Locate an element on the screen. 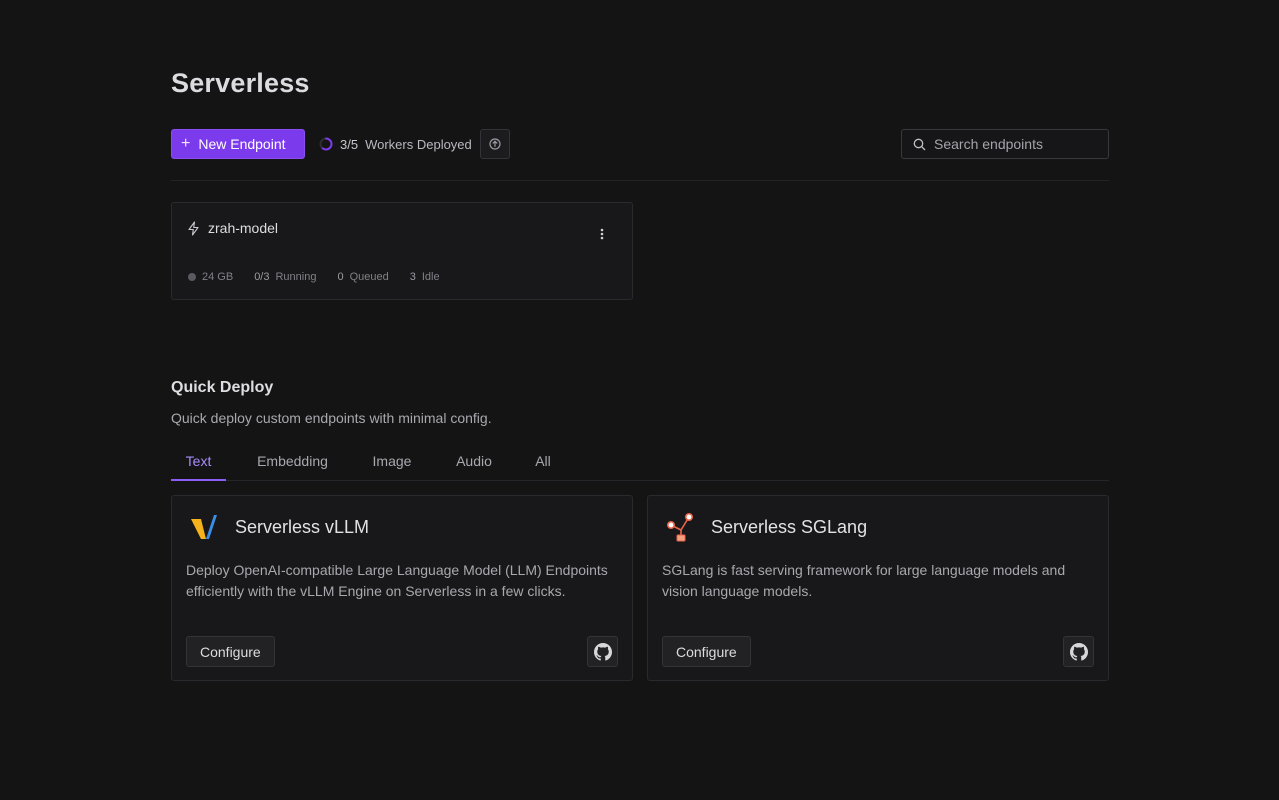 The width and height of the screenshot is (1279, 800). search-icon is located at coordinates (919, 144).